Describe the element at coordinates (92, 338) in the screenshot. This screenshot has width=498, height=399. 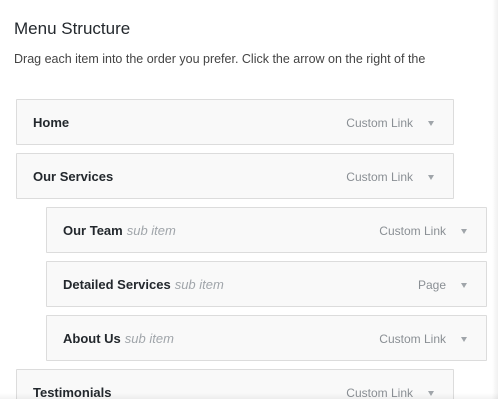
I see `menu-item-name: About Us` at that location.